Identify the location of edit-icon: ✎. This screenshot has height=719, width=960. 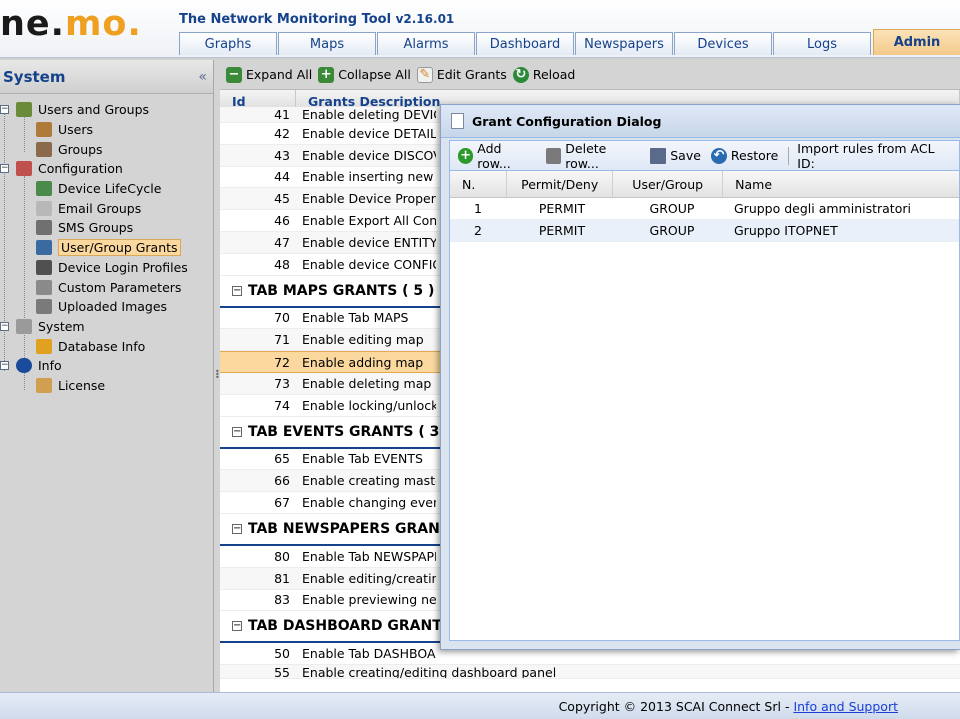
(424, 74).